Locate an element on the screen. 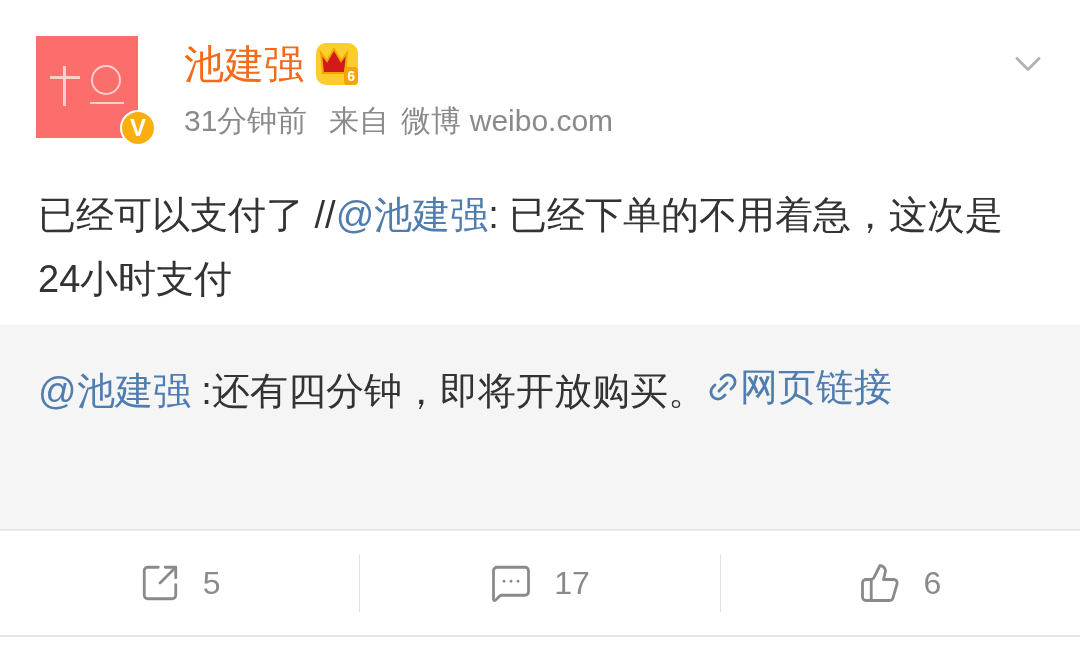 This screenshot has height=656, width=1080. thumbs-up-icon is located at coordinates (880, 583).